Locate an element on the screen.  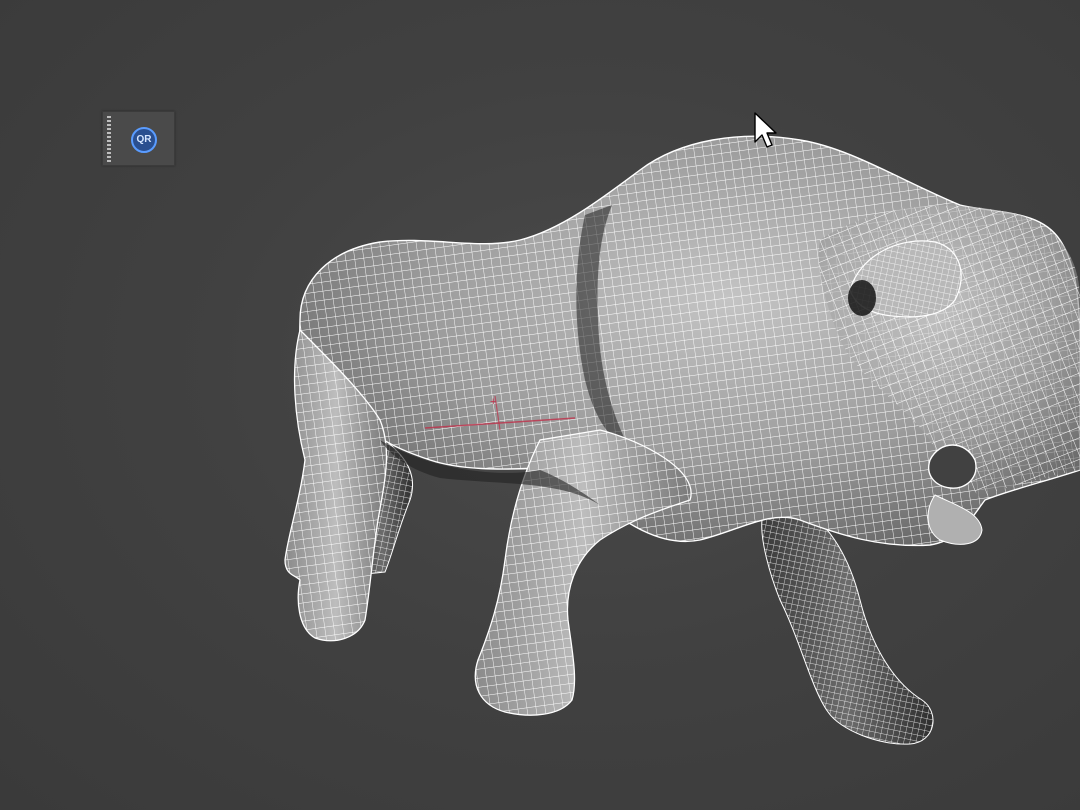
near-front-leg is located at coordinates (583, 572).